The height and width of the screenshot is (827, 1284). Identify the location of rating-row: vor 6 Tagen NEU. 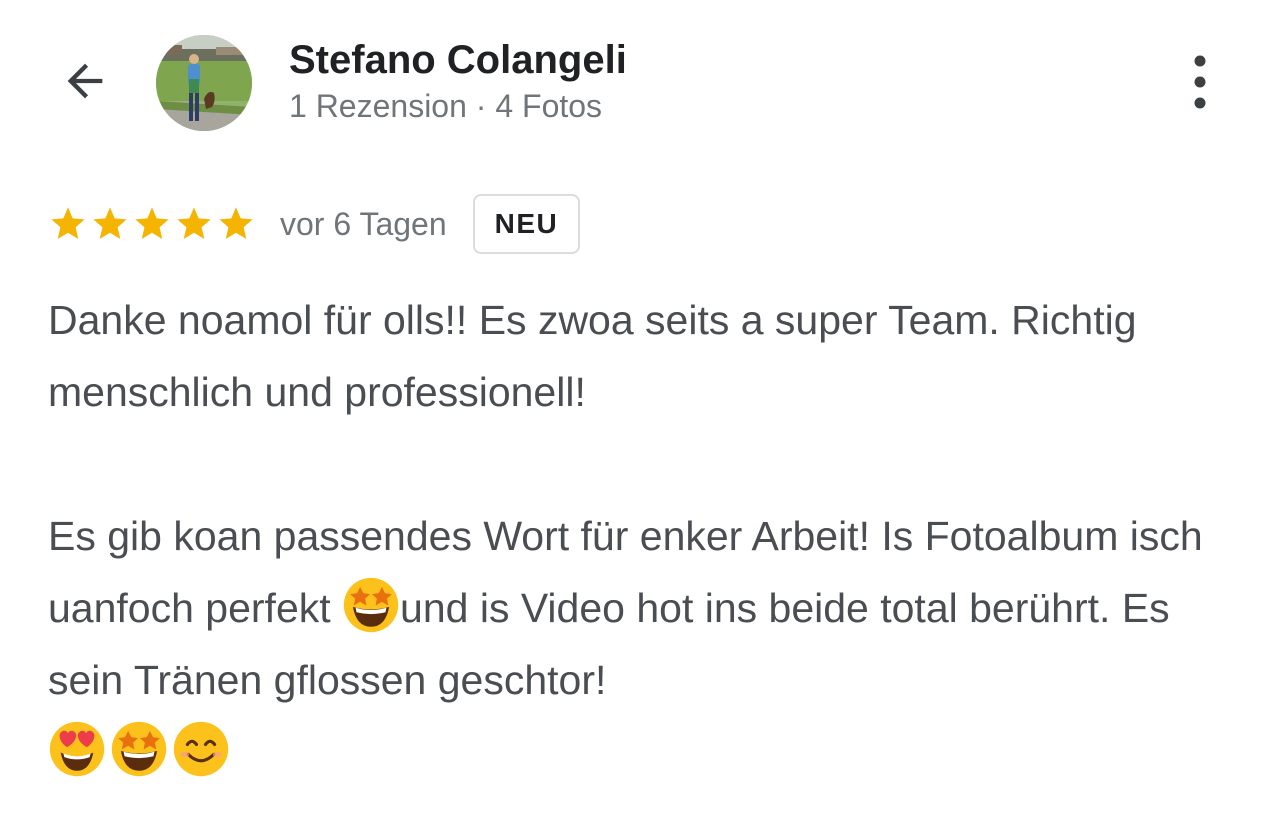
(314, 224).